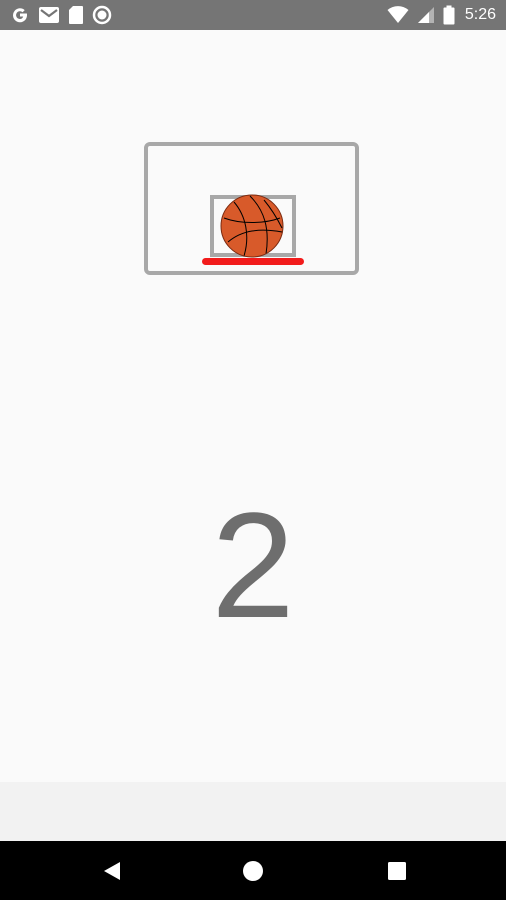  I want to click on navigation-bar, so click(253, 870).